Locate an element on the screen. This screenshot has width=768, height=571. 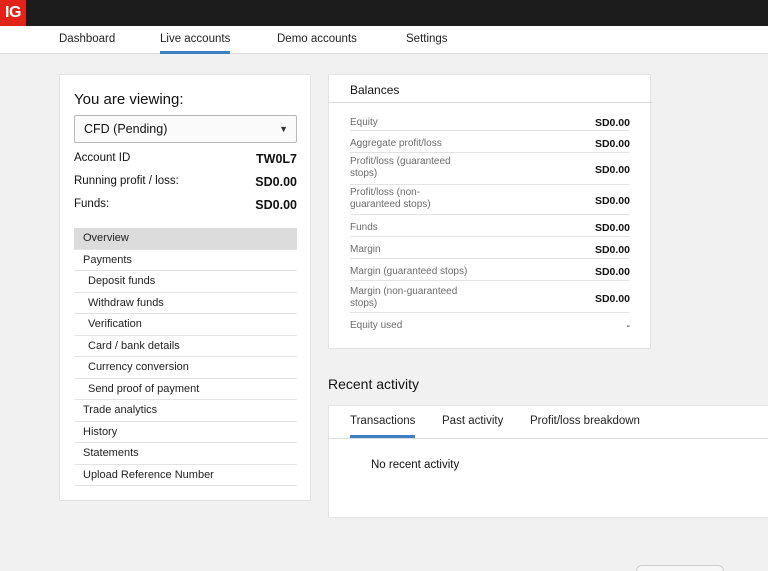
tab-transactions: Transactions is located at coordinates (383, 422).